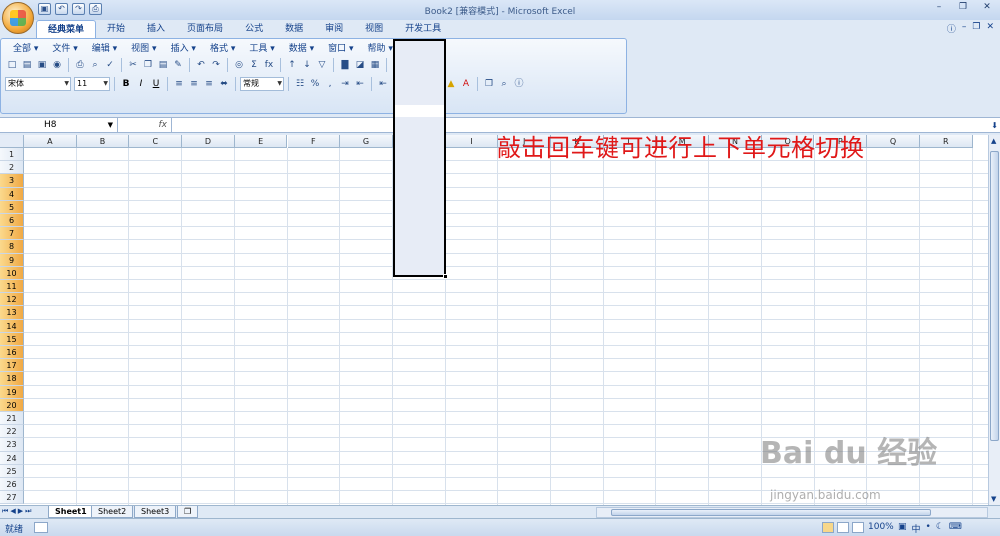 The height and width of the screenshot is (536, 1000). What do you see at coordinates (269, 65) in the screenshot?
I see `function-icon: fx` at bounding box center [269, 65].